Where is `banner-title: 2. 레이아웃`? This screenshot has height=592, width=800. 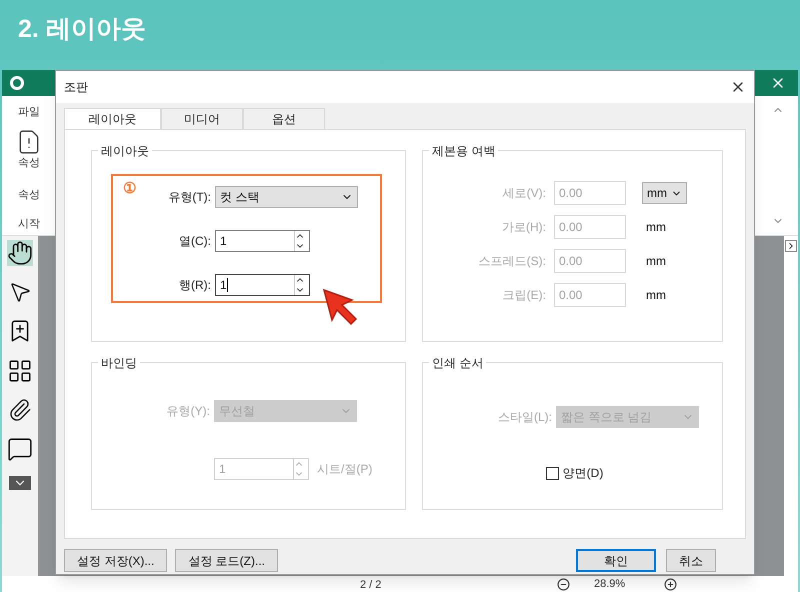 banner-title: 2. 레이아웃 is located at coordinates (82, 30).